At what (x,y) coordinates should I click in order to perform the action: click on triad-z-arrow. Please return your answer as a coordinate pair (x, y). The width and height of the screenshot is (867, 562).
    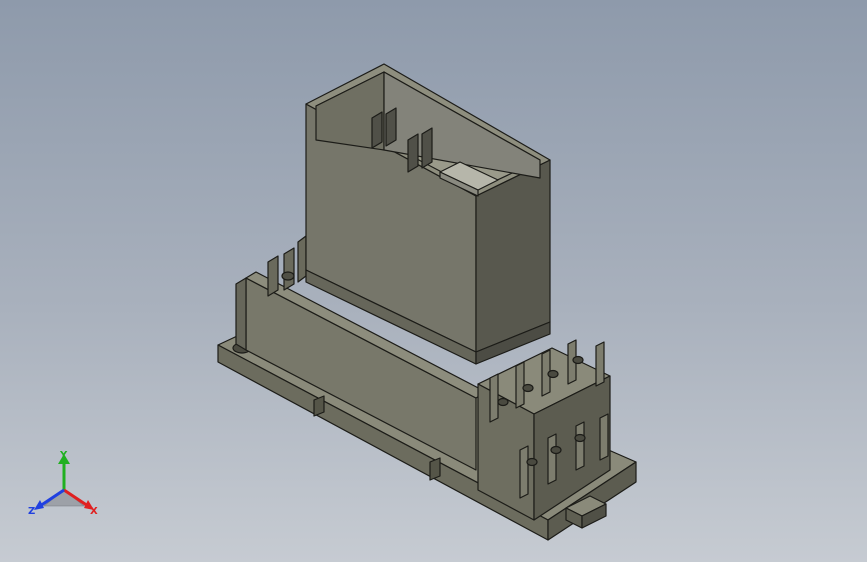
    Looking at the image, I should click on (39, 505).